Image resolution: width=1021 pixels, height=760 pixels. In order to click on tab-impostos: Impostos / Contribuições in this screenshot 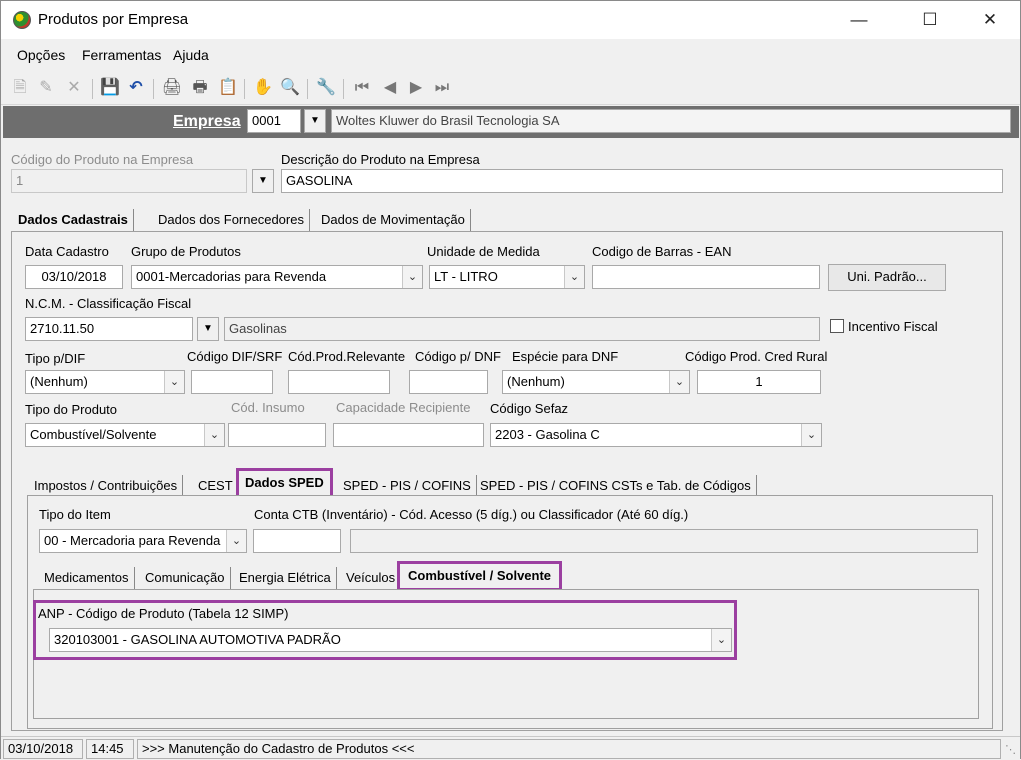, I will do `click(106, 486)`.